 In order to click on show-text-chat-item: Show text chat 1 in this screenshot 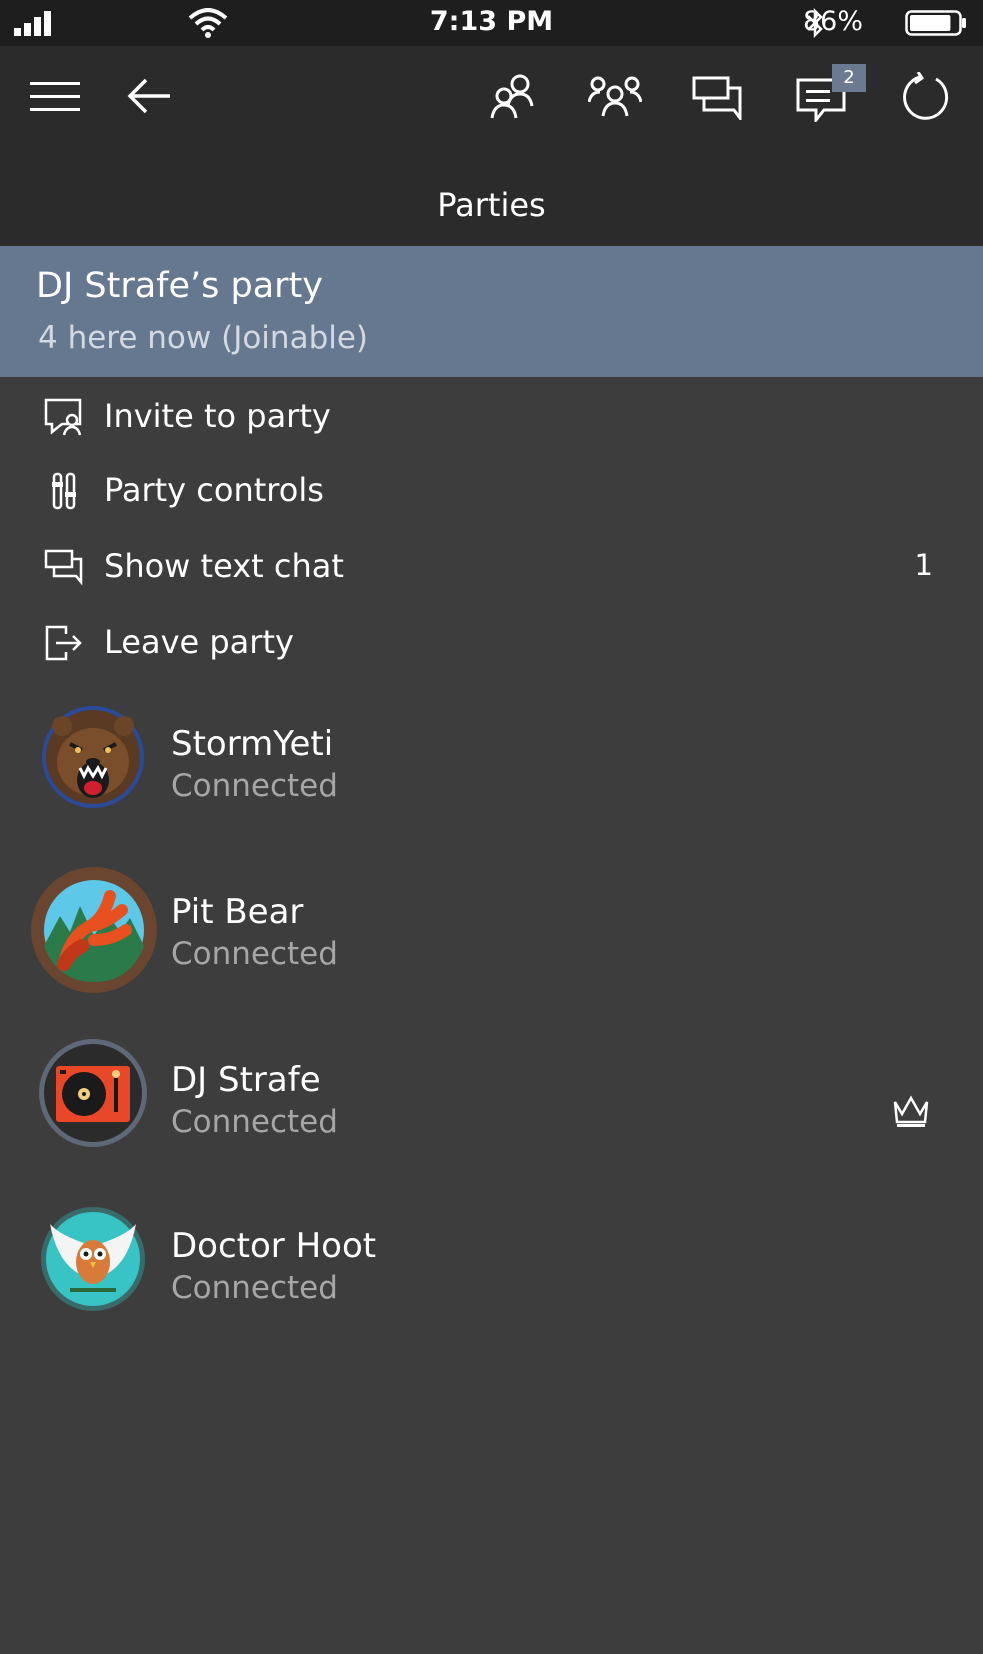, I will do `click(491, 566)`.